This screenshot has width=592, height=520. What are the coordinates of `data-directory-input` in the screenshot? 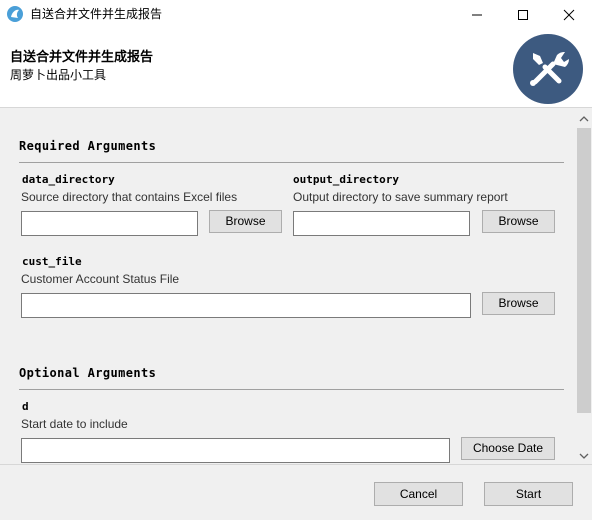 It's located at (109, 223).